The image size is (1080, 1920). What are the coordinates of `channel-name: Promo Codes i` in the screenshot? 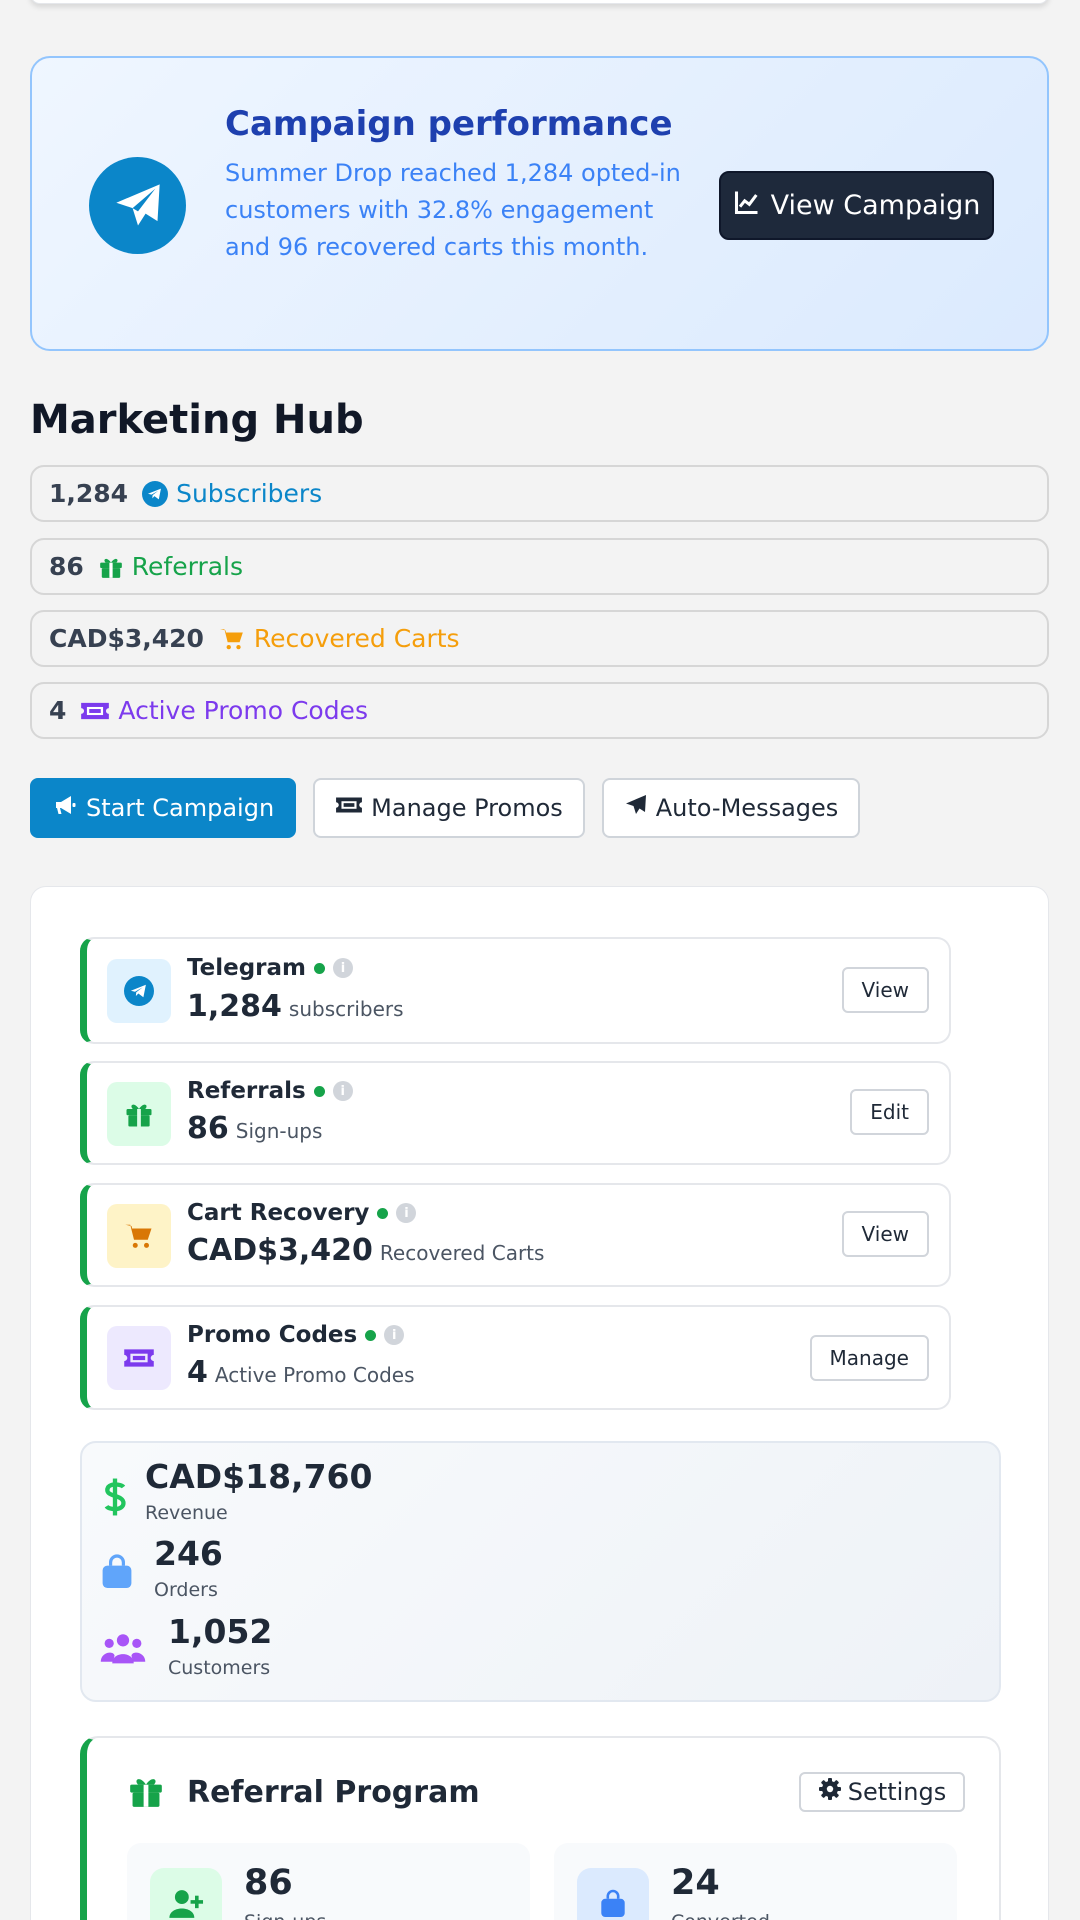 It's located at (296, 1335).